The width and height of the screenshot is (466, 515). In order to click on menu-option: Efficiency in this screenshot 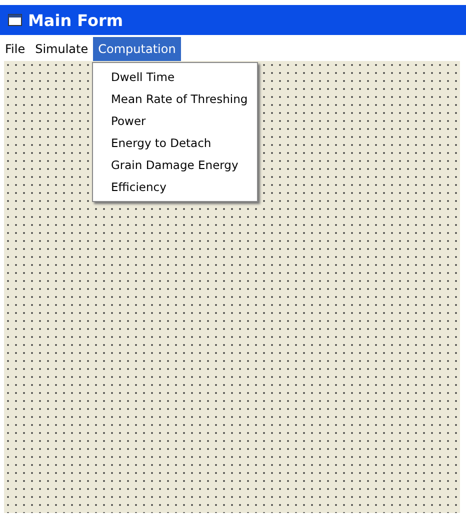, I will do `click(175, 187)`.